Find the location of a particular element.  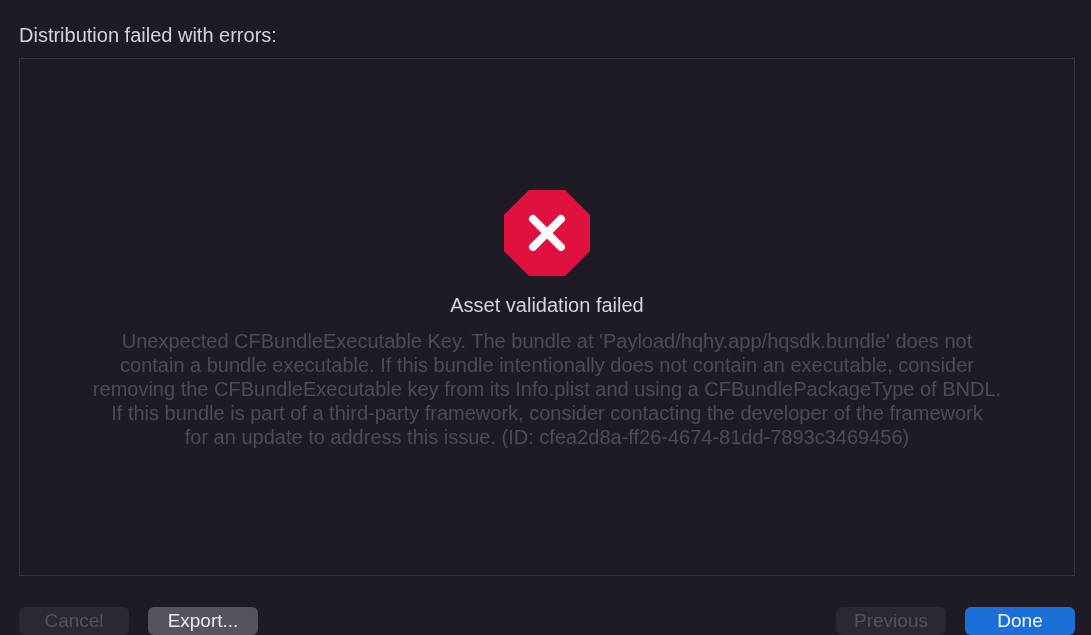

dialog-heading: Distribution failed with errors: is located at coordinates (148, 35).